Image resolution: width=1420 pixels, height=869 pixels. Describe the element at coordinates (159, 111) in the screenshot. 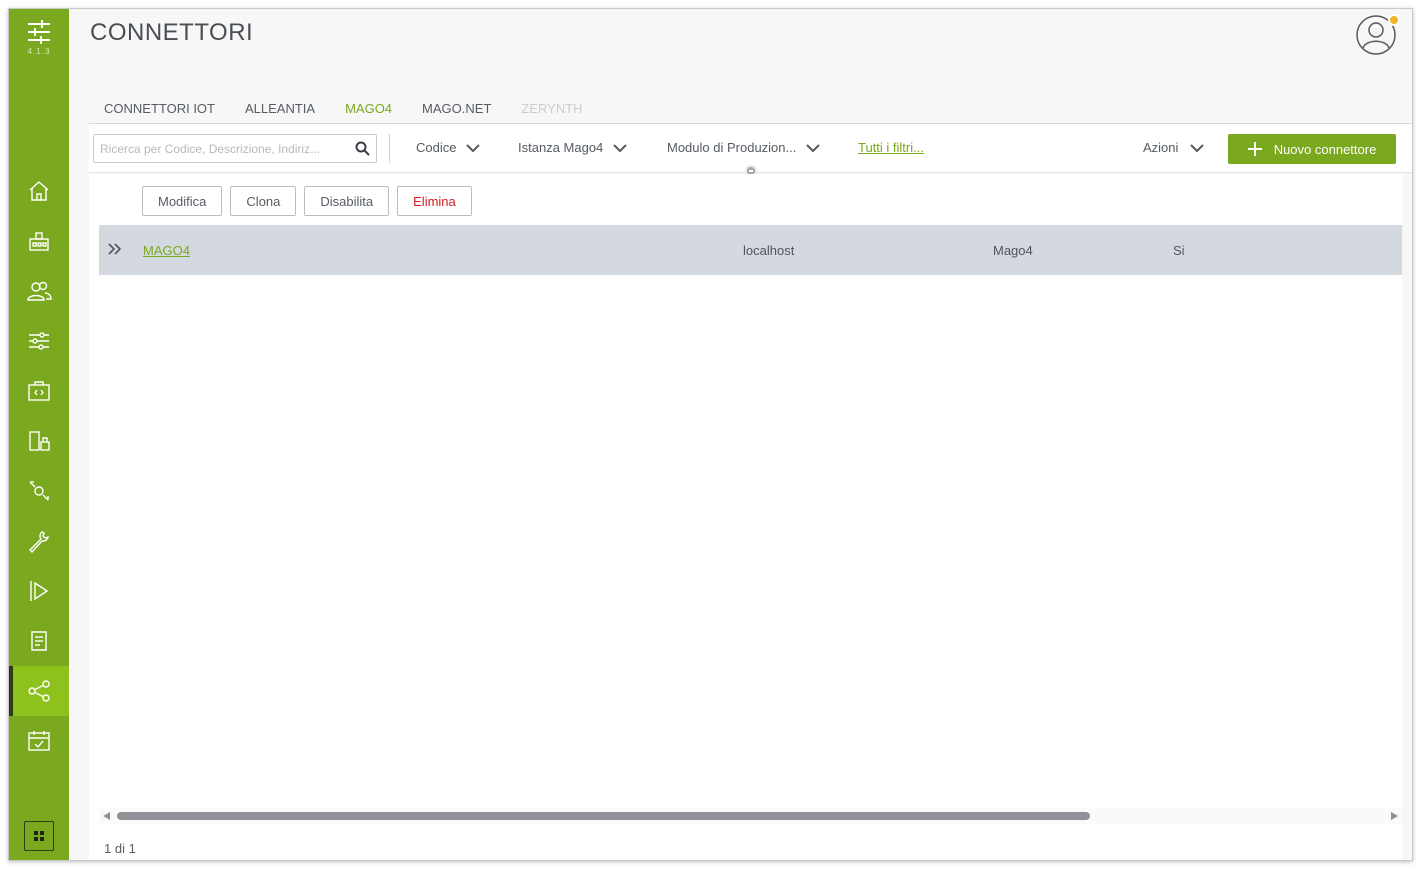

I see `tab-connettori-iot: CONNETTORI IOT` at that location.